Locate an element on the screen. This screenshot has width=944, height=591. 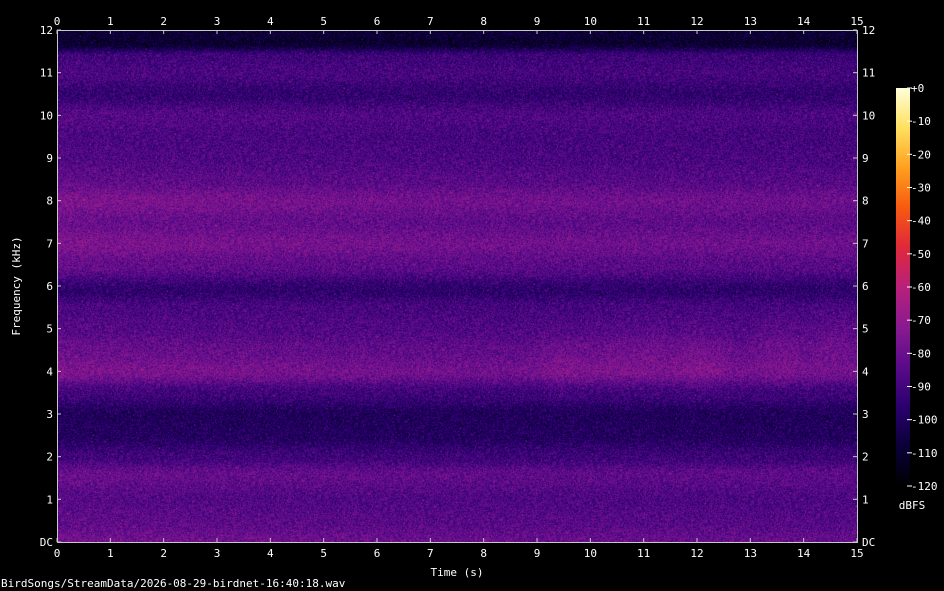
colorbar-tick-label: -90 is located at coordinates (921, 387).